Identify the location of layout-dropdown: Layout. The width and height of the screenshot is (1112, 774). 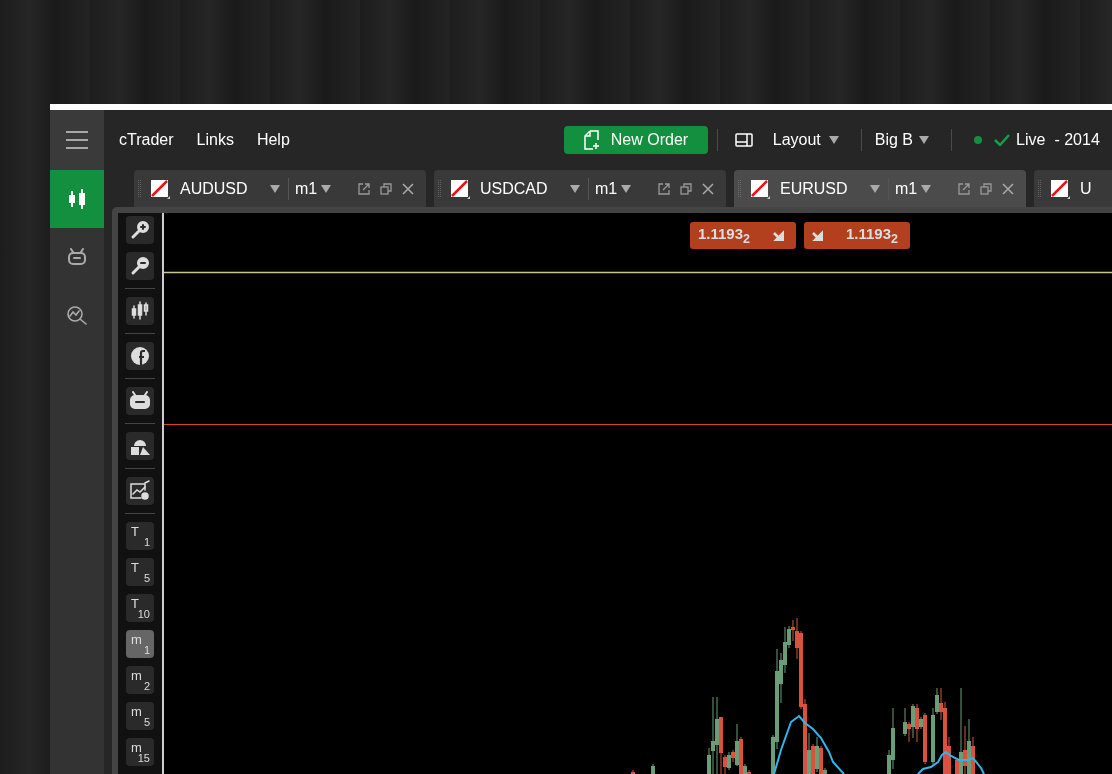
(786, 140).